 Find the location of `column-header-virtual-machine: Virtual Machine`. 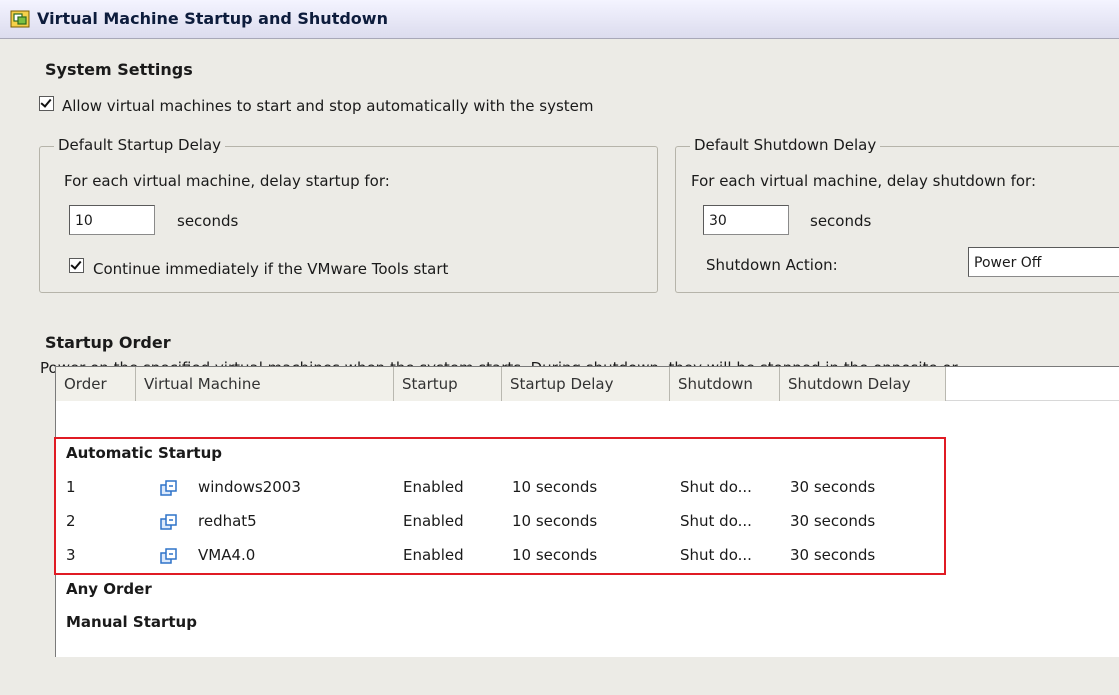

column-header-virtual-machine: Virtual Machine is located at coordinates (265, 384).